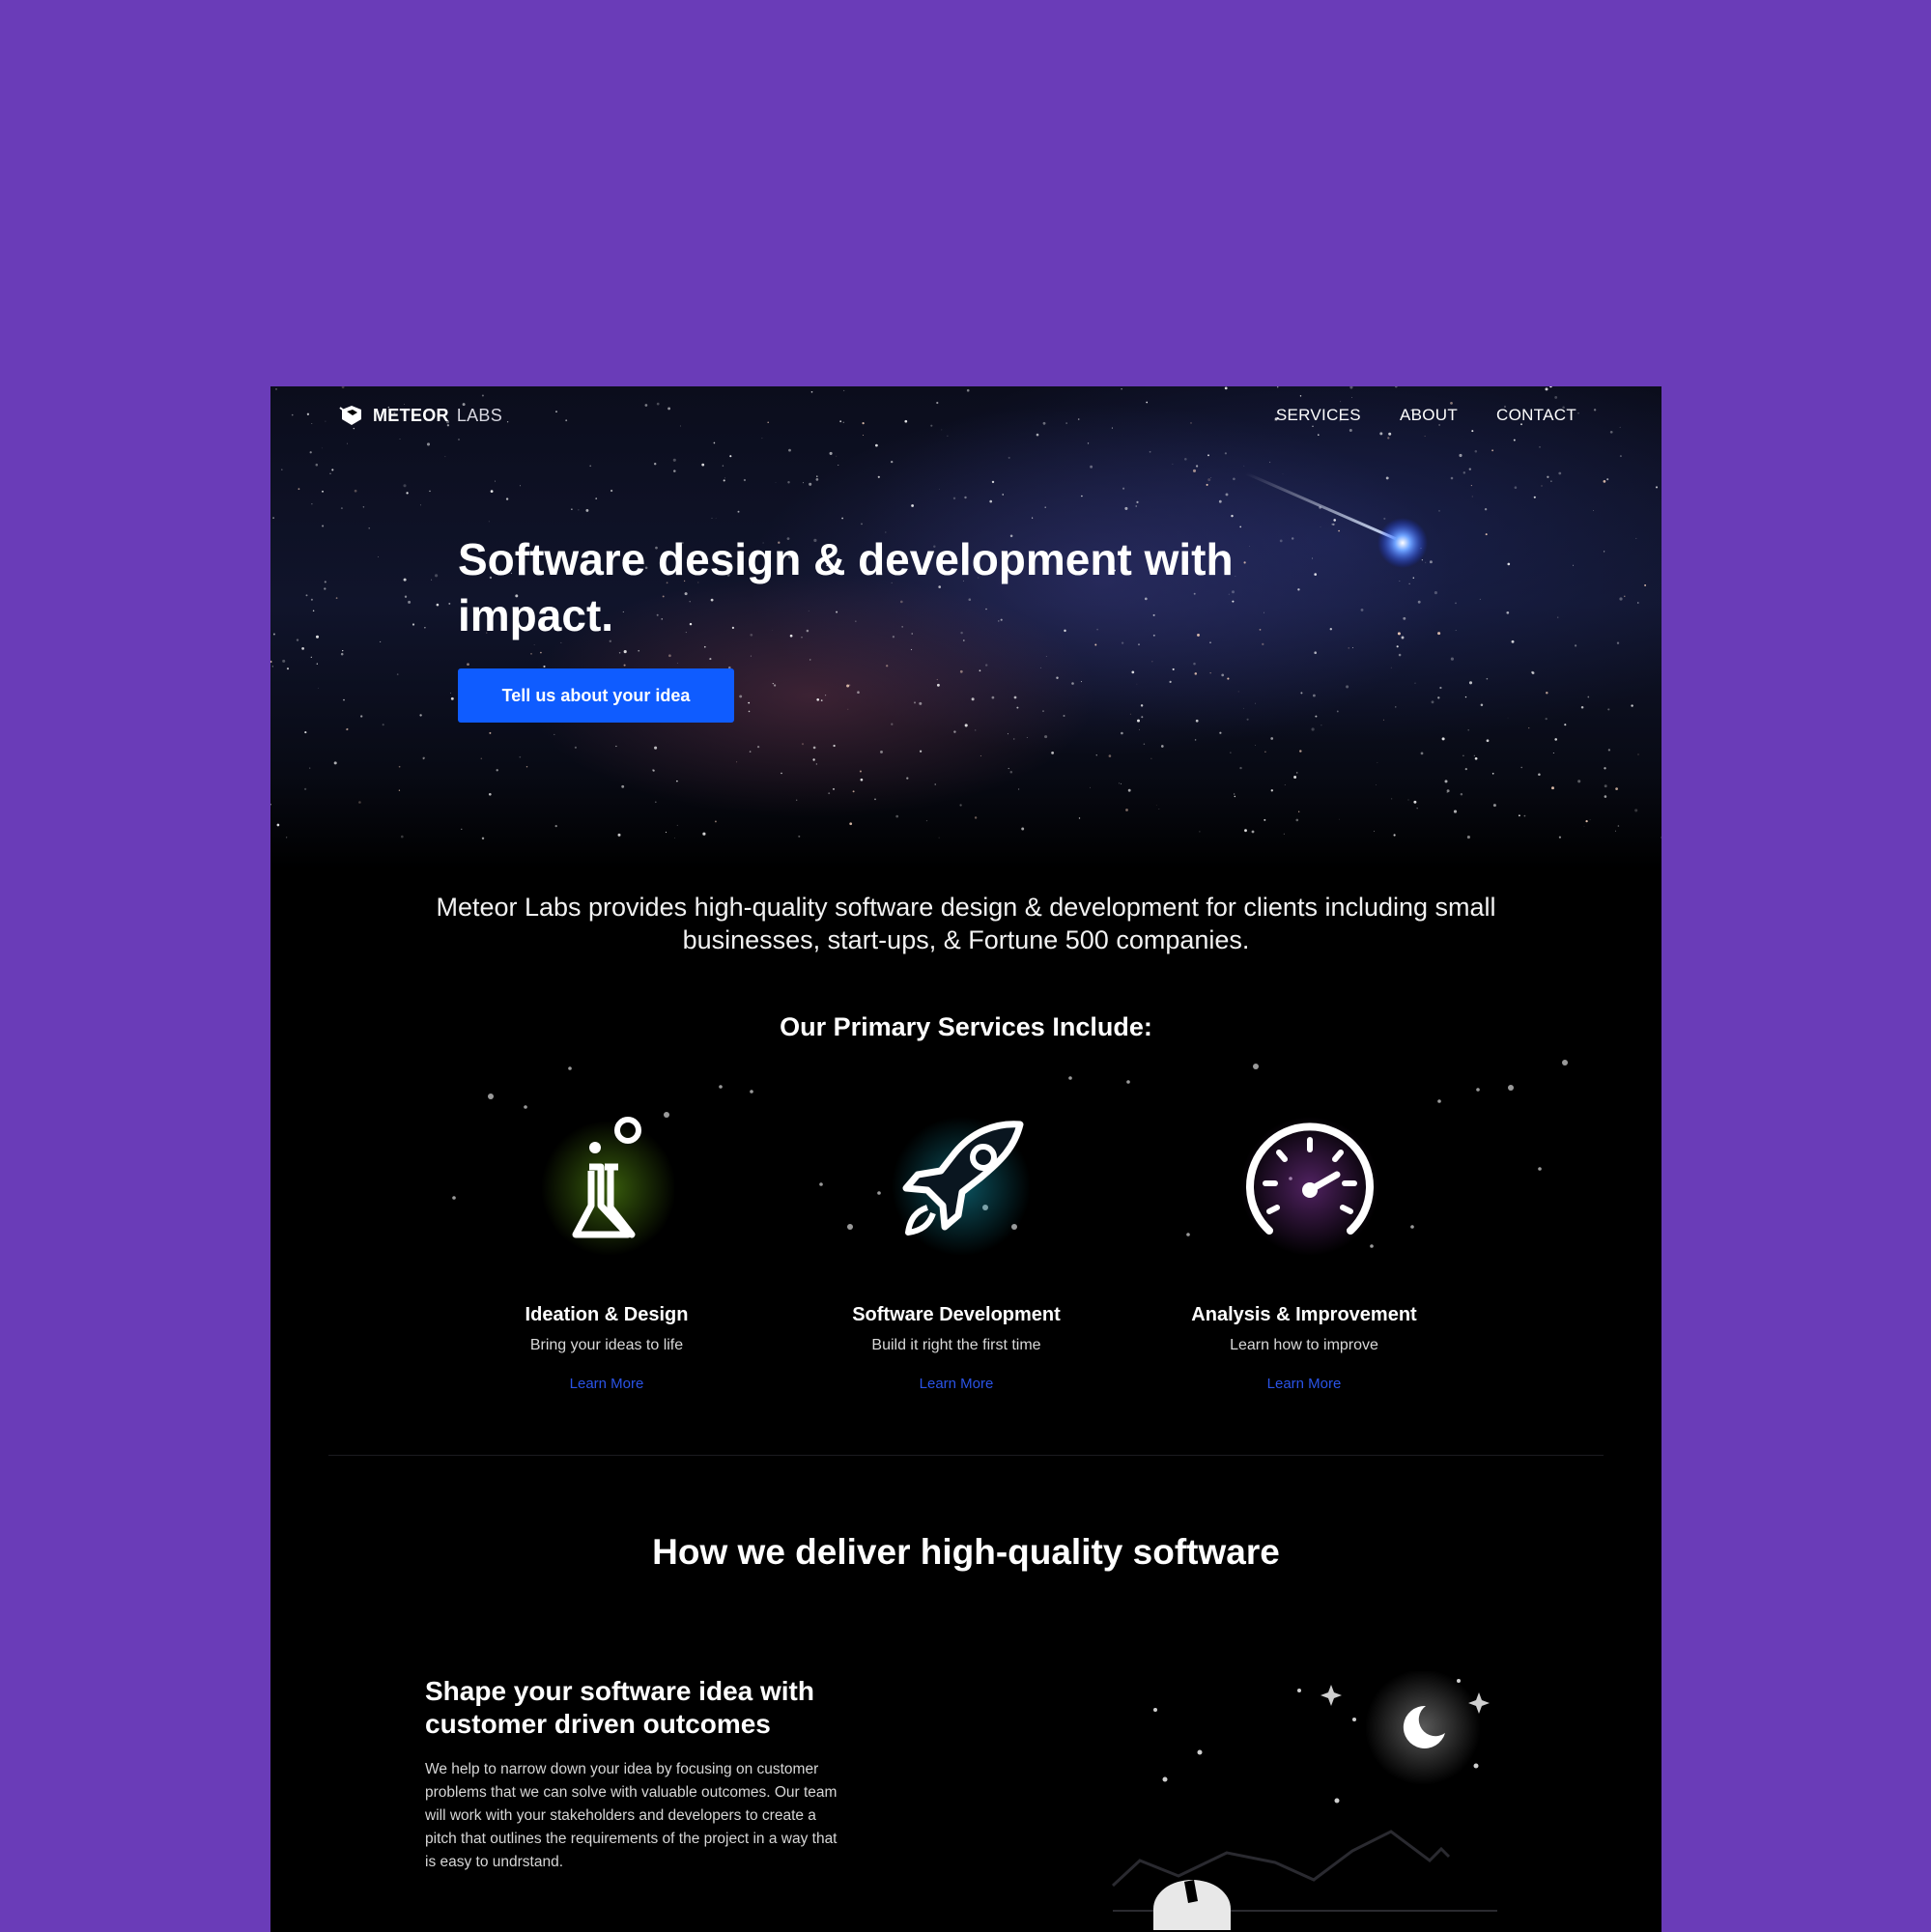 The height and width of the screenshot is (1932, 1931). Describe the element at coordinates (606, 1345) in the screenshot. I see `service-subtitle: Bring your ideas to life` at that location.